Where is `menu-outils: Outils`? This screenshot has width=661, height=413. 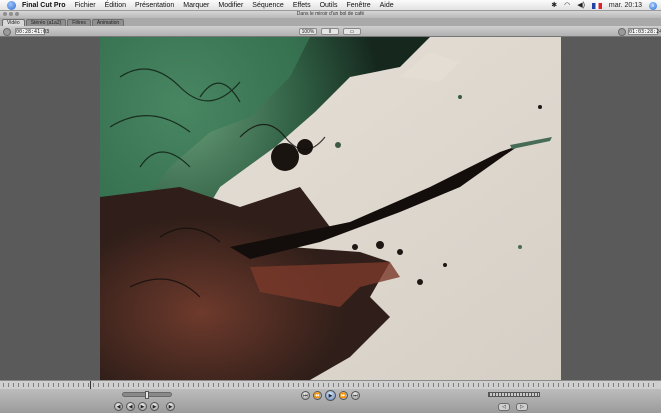
menu-outils: Outils is located at coordinates (329, 5).